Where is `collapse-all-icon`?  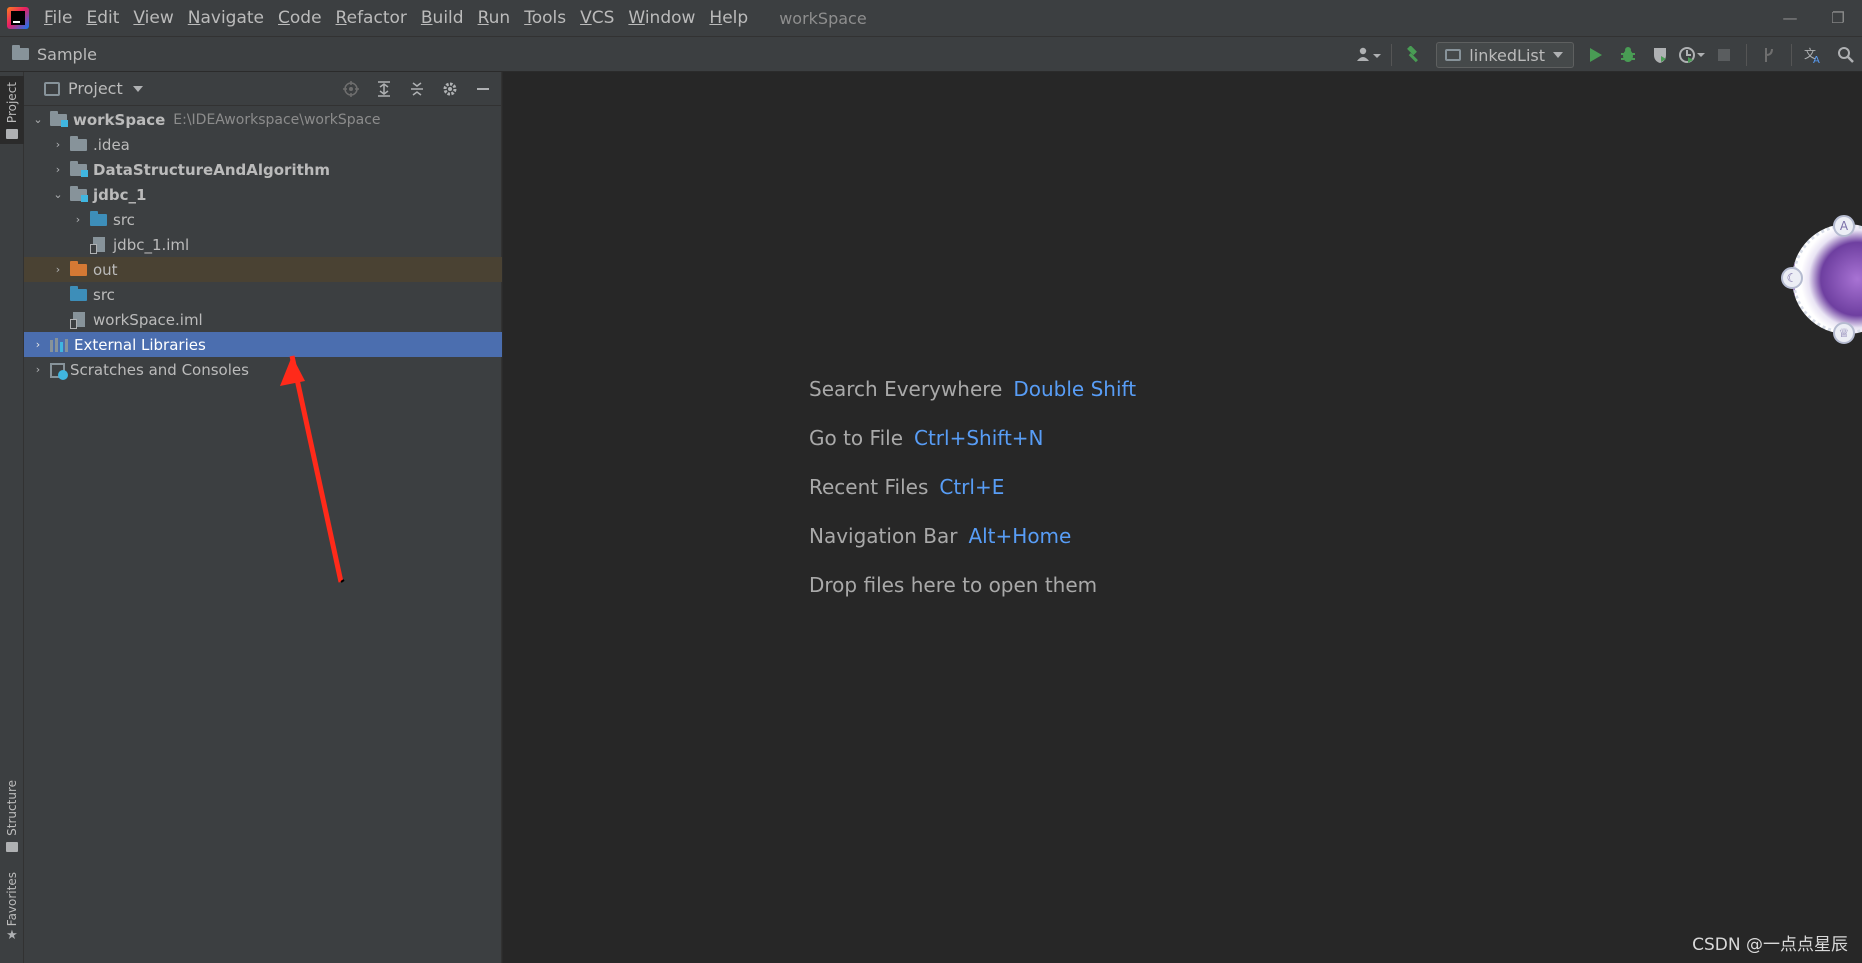
collapse-all-icon is located at coordinates (417, 89).